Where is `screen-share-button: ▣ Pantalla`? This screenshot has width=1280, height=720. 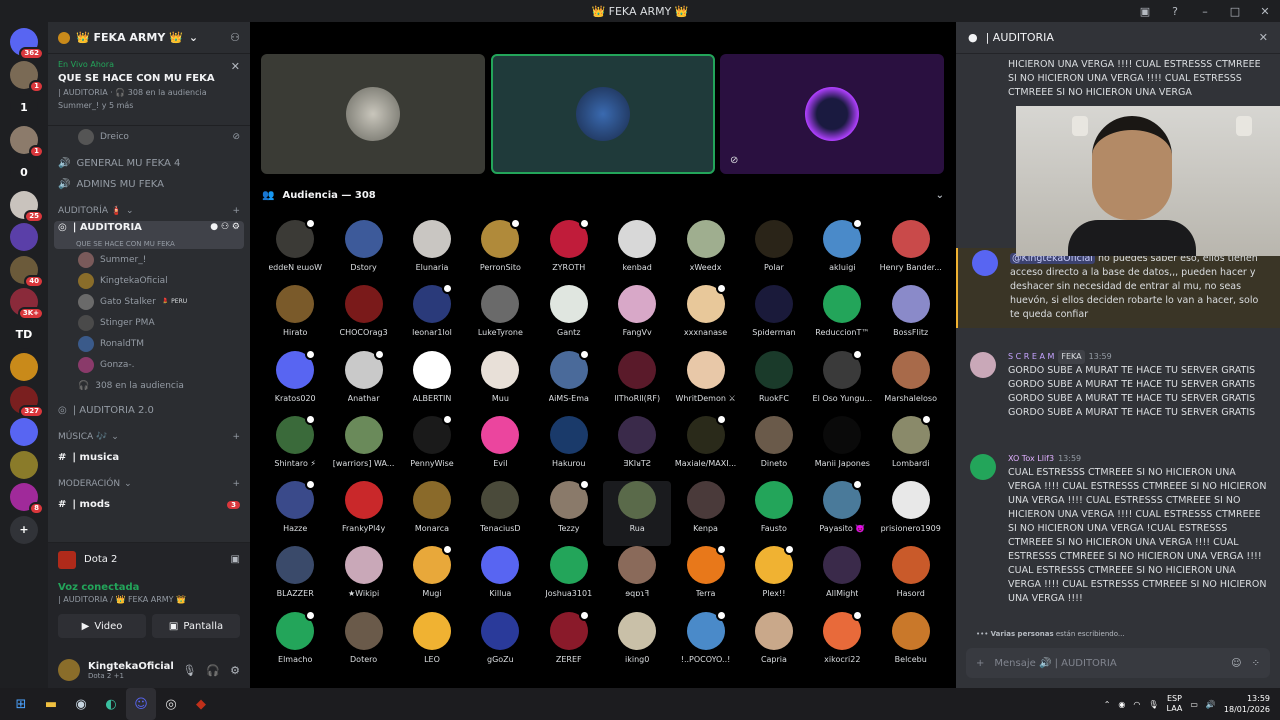 screen-share-button: ▣ Pantalla is located at coordinates (196, 626).